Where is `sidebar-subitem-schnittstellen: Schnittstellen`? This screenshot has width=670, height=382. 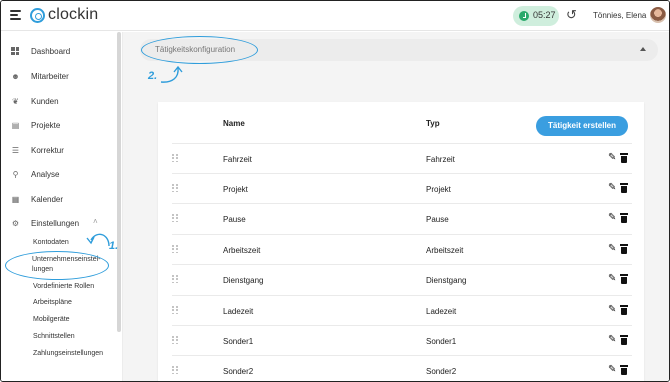 sidebar-subitem-schnittstellen: Schnittstellen is located at coordinates (54, 336).